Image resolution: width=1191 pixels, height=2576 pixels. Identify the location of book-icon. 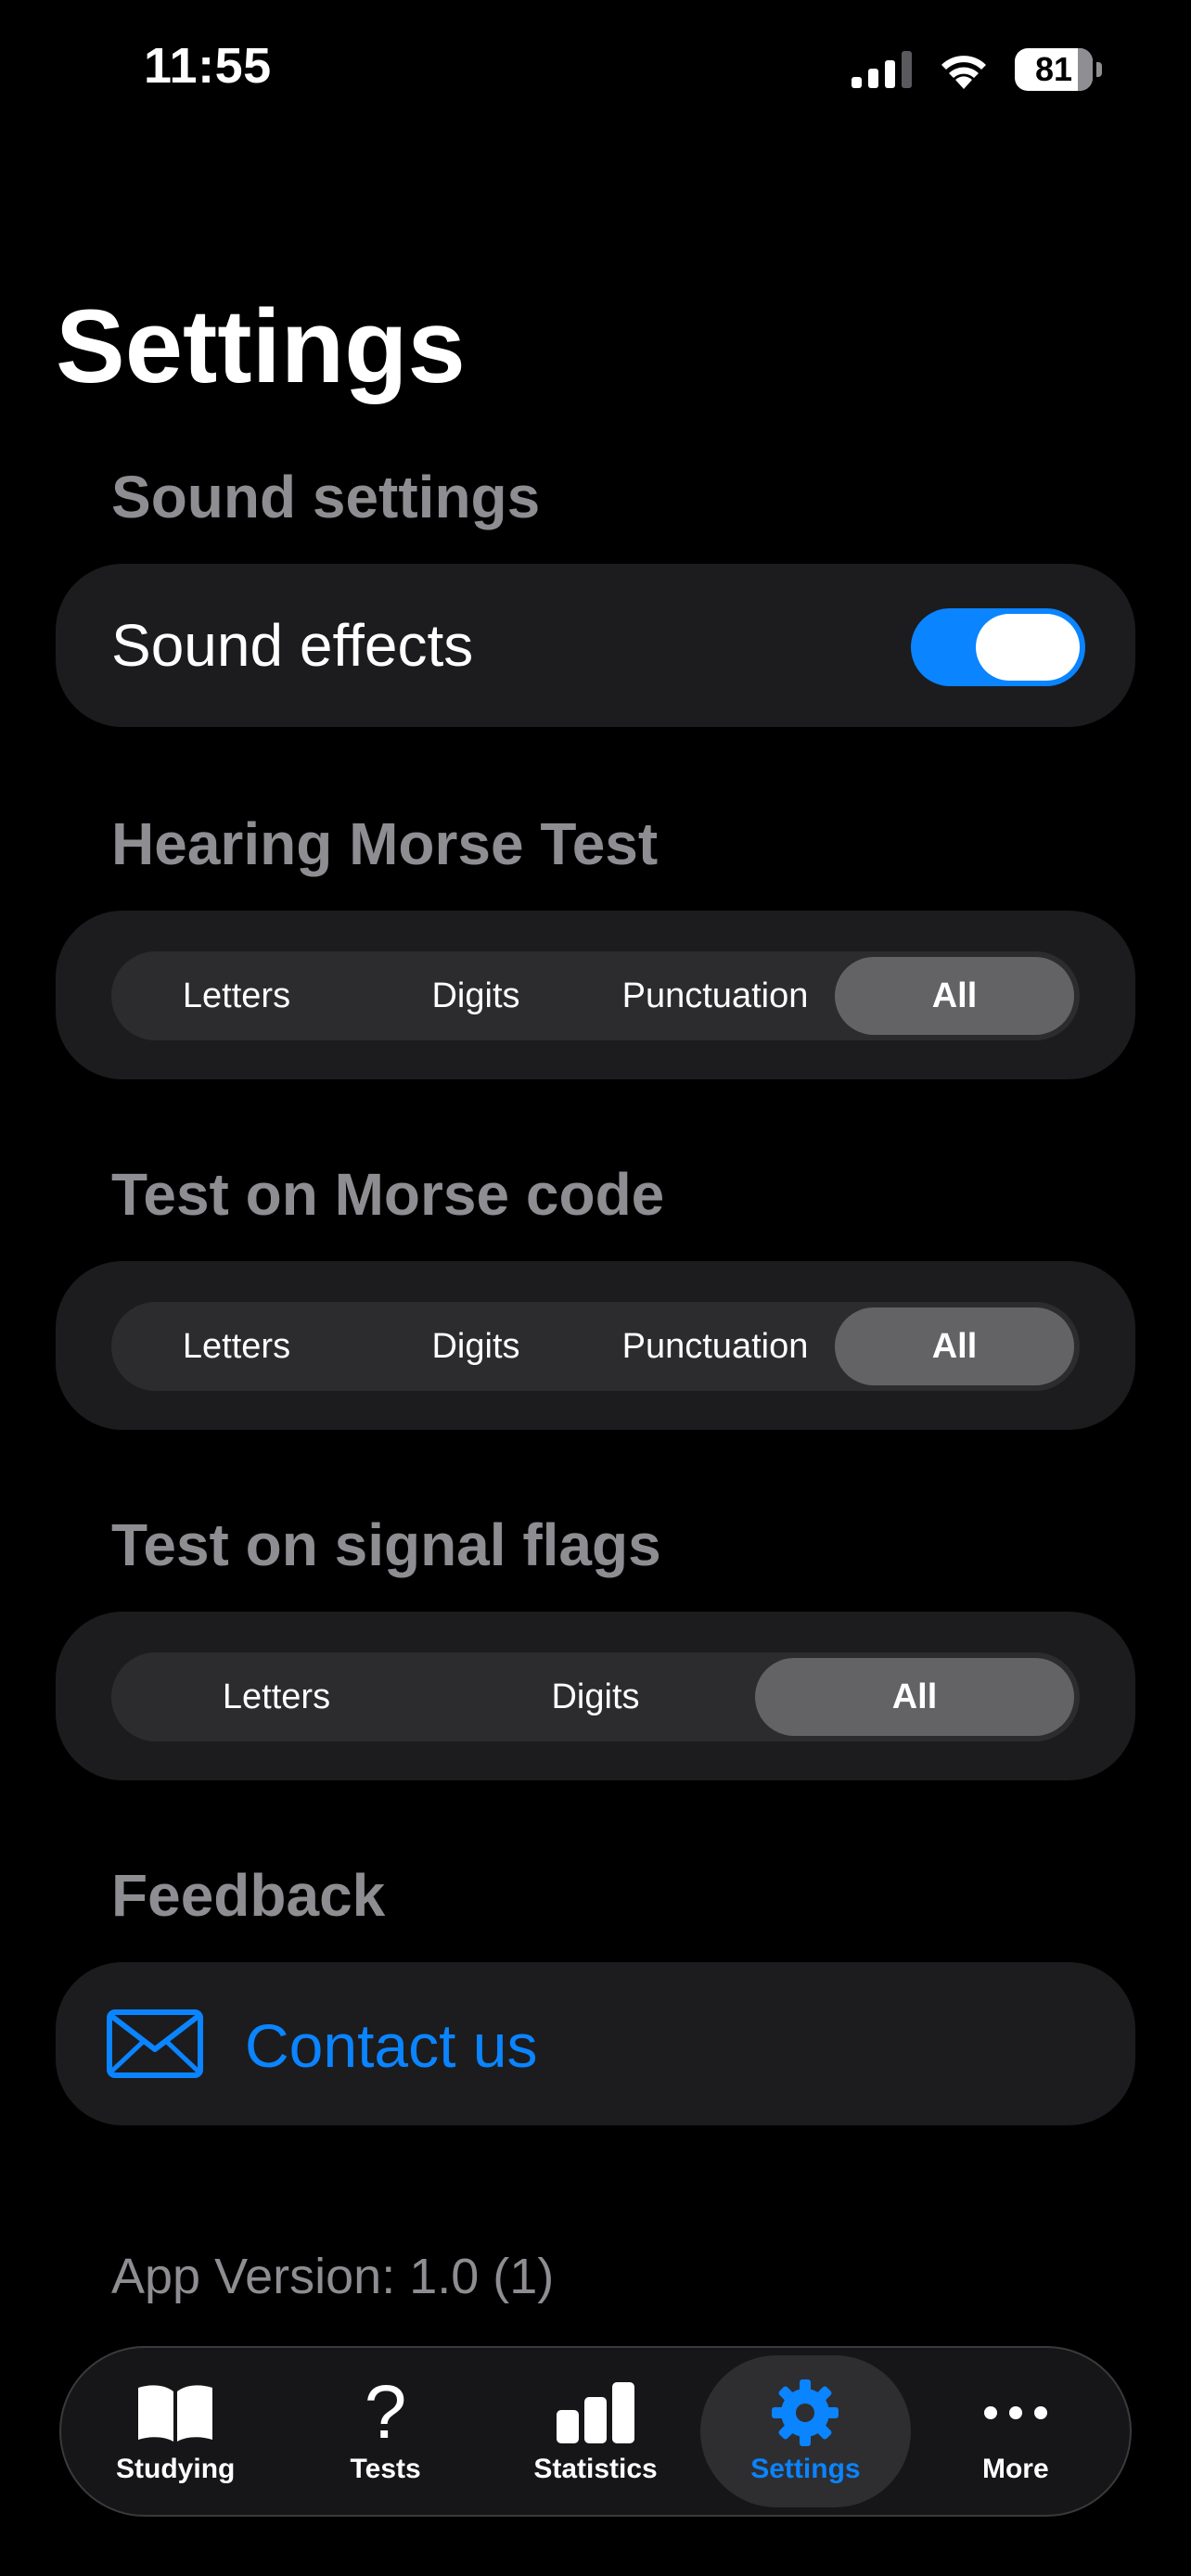
(175, 2413).